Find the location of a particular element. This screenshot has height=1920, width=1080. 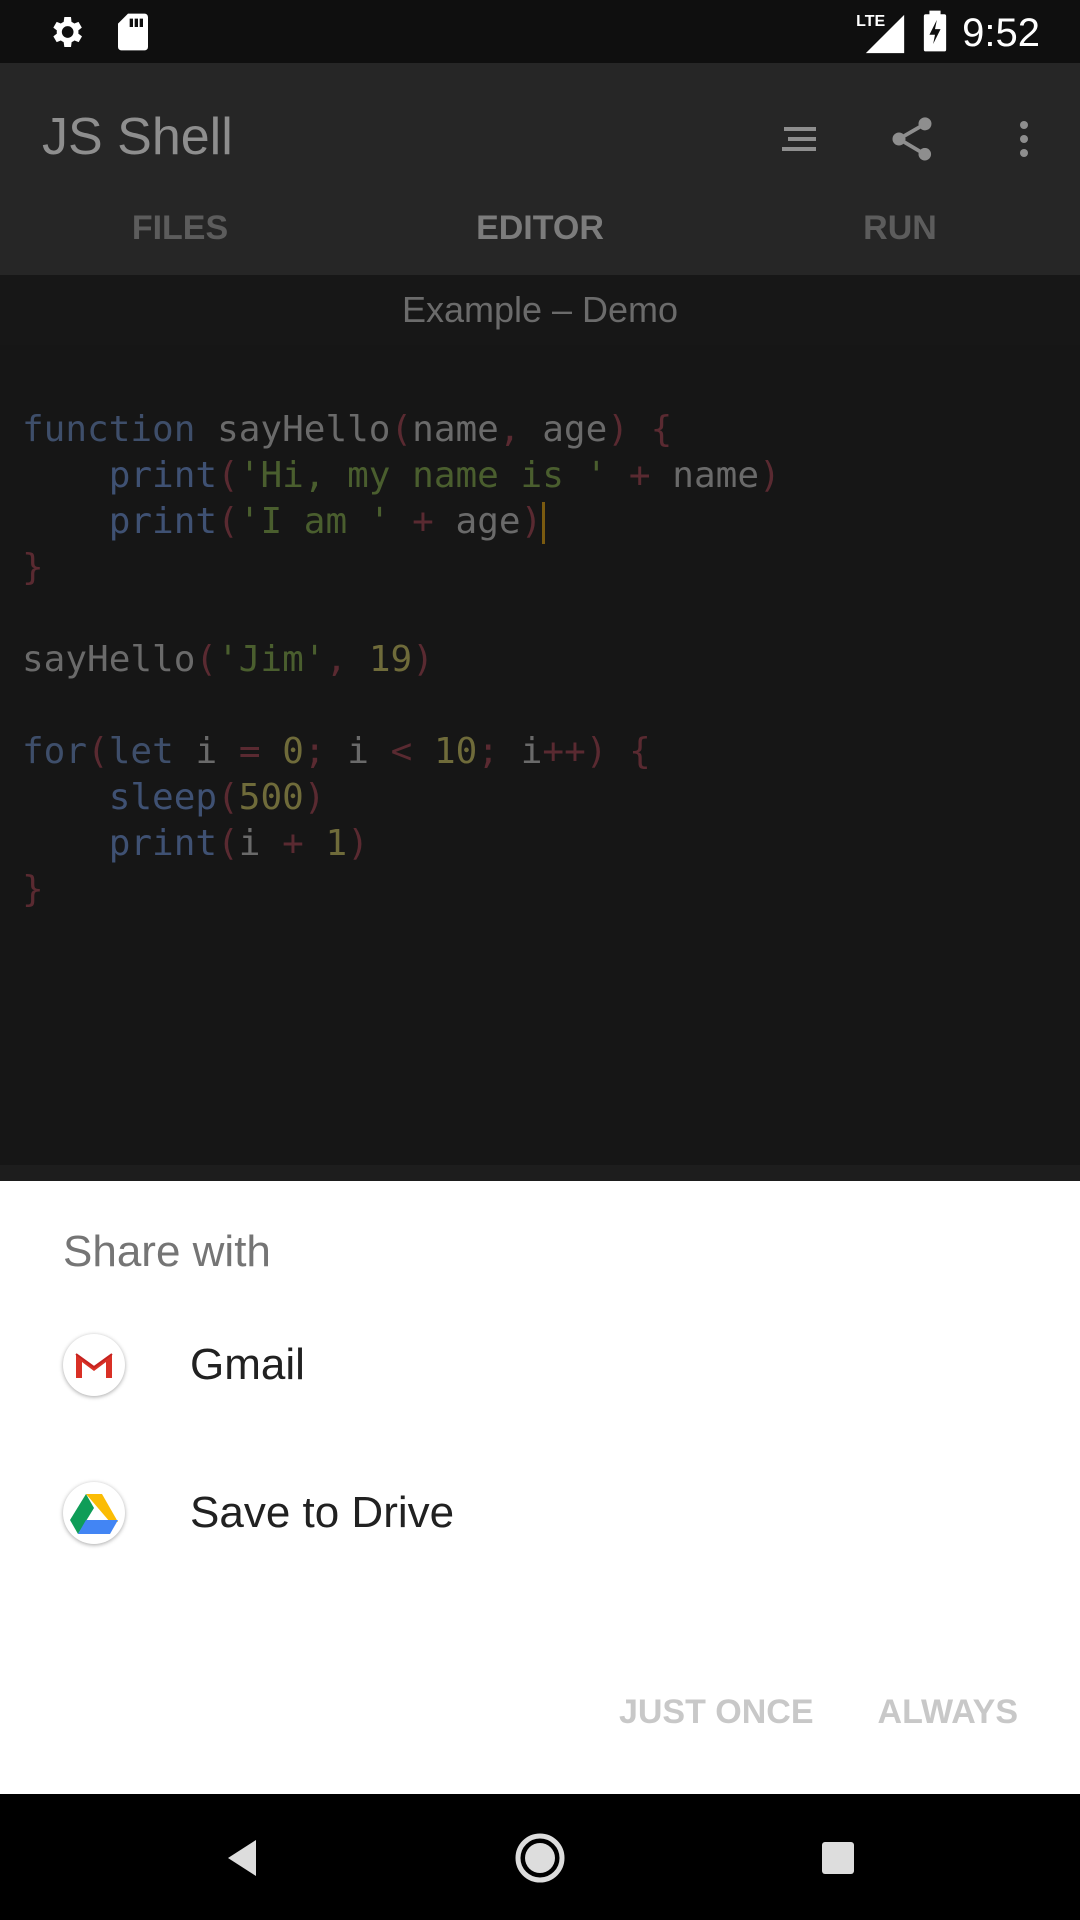

tab-files: FILES is located at coordinates (180, 238).